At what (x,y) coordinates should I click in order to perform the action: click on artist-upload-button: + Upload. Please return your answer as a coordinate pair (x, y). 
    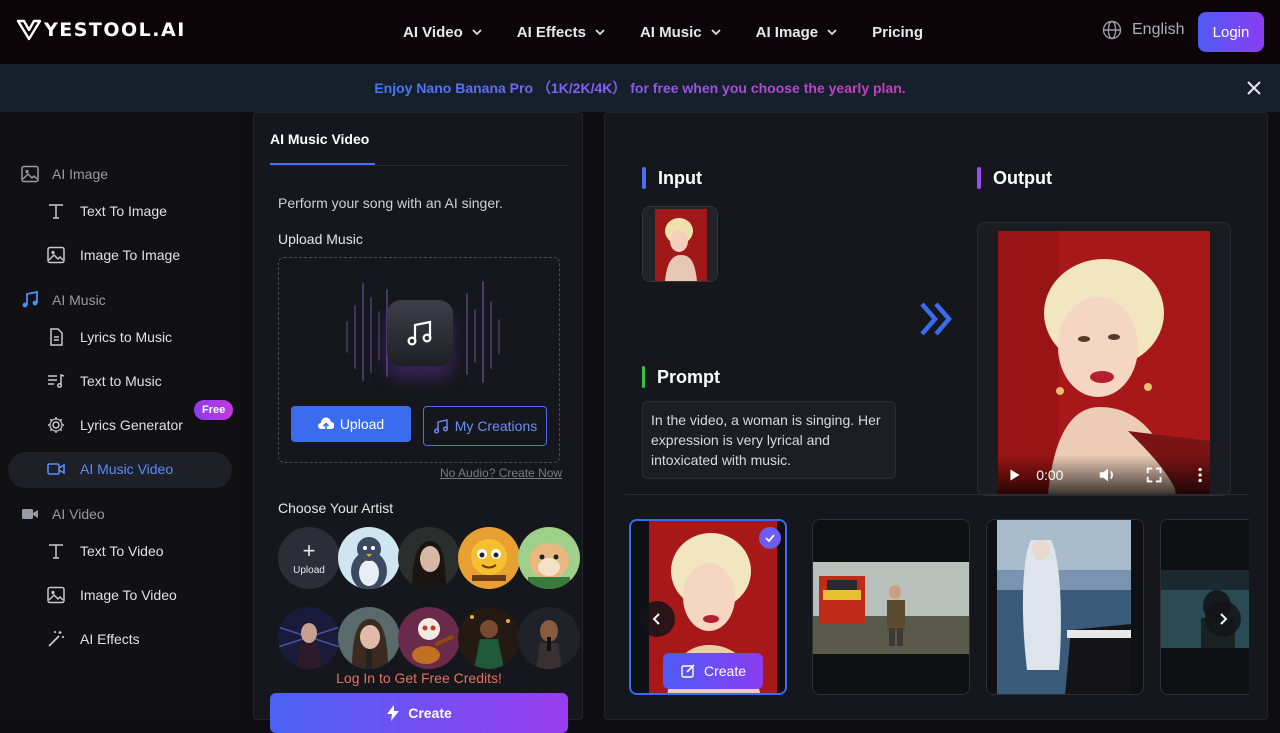
    Looking at the image, I should click on (309, 558).